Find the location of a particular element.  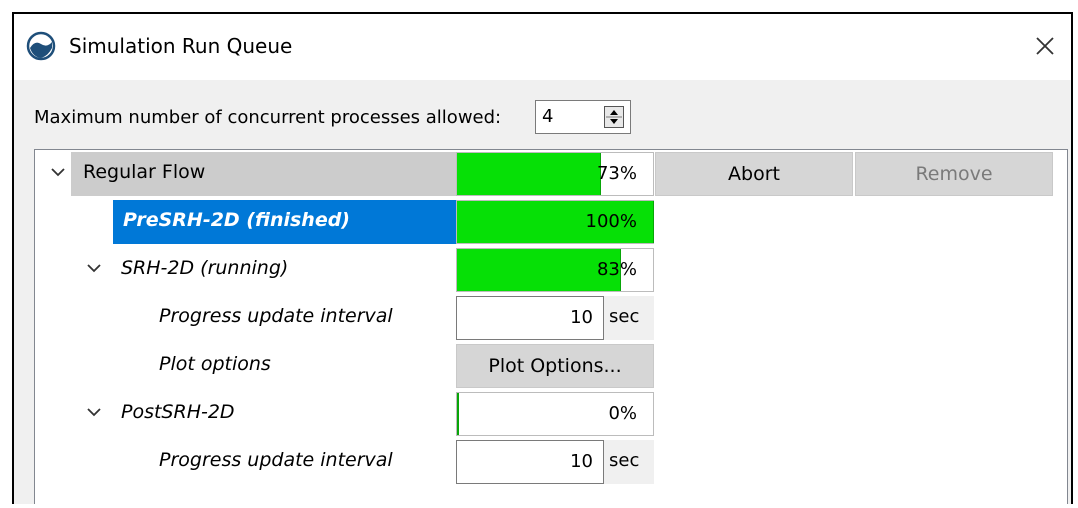

window-title: Simulation Run Queue is located at coordinates (181, 46).